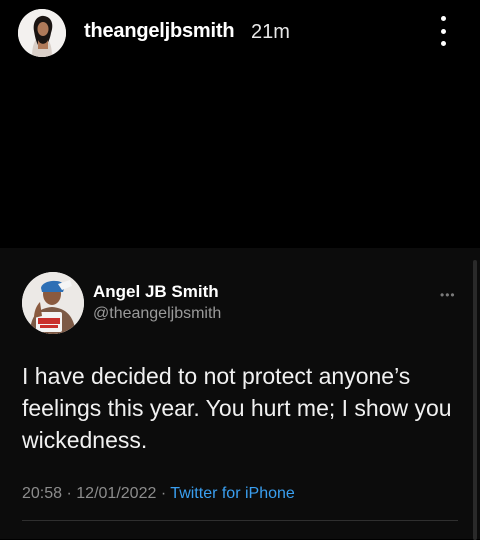 This screenshot has width=480, height=540. I want to click on tweet-date: 12/01/2022, so click(116, 493).